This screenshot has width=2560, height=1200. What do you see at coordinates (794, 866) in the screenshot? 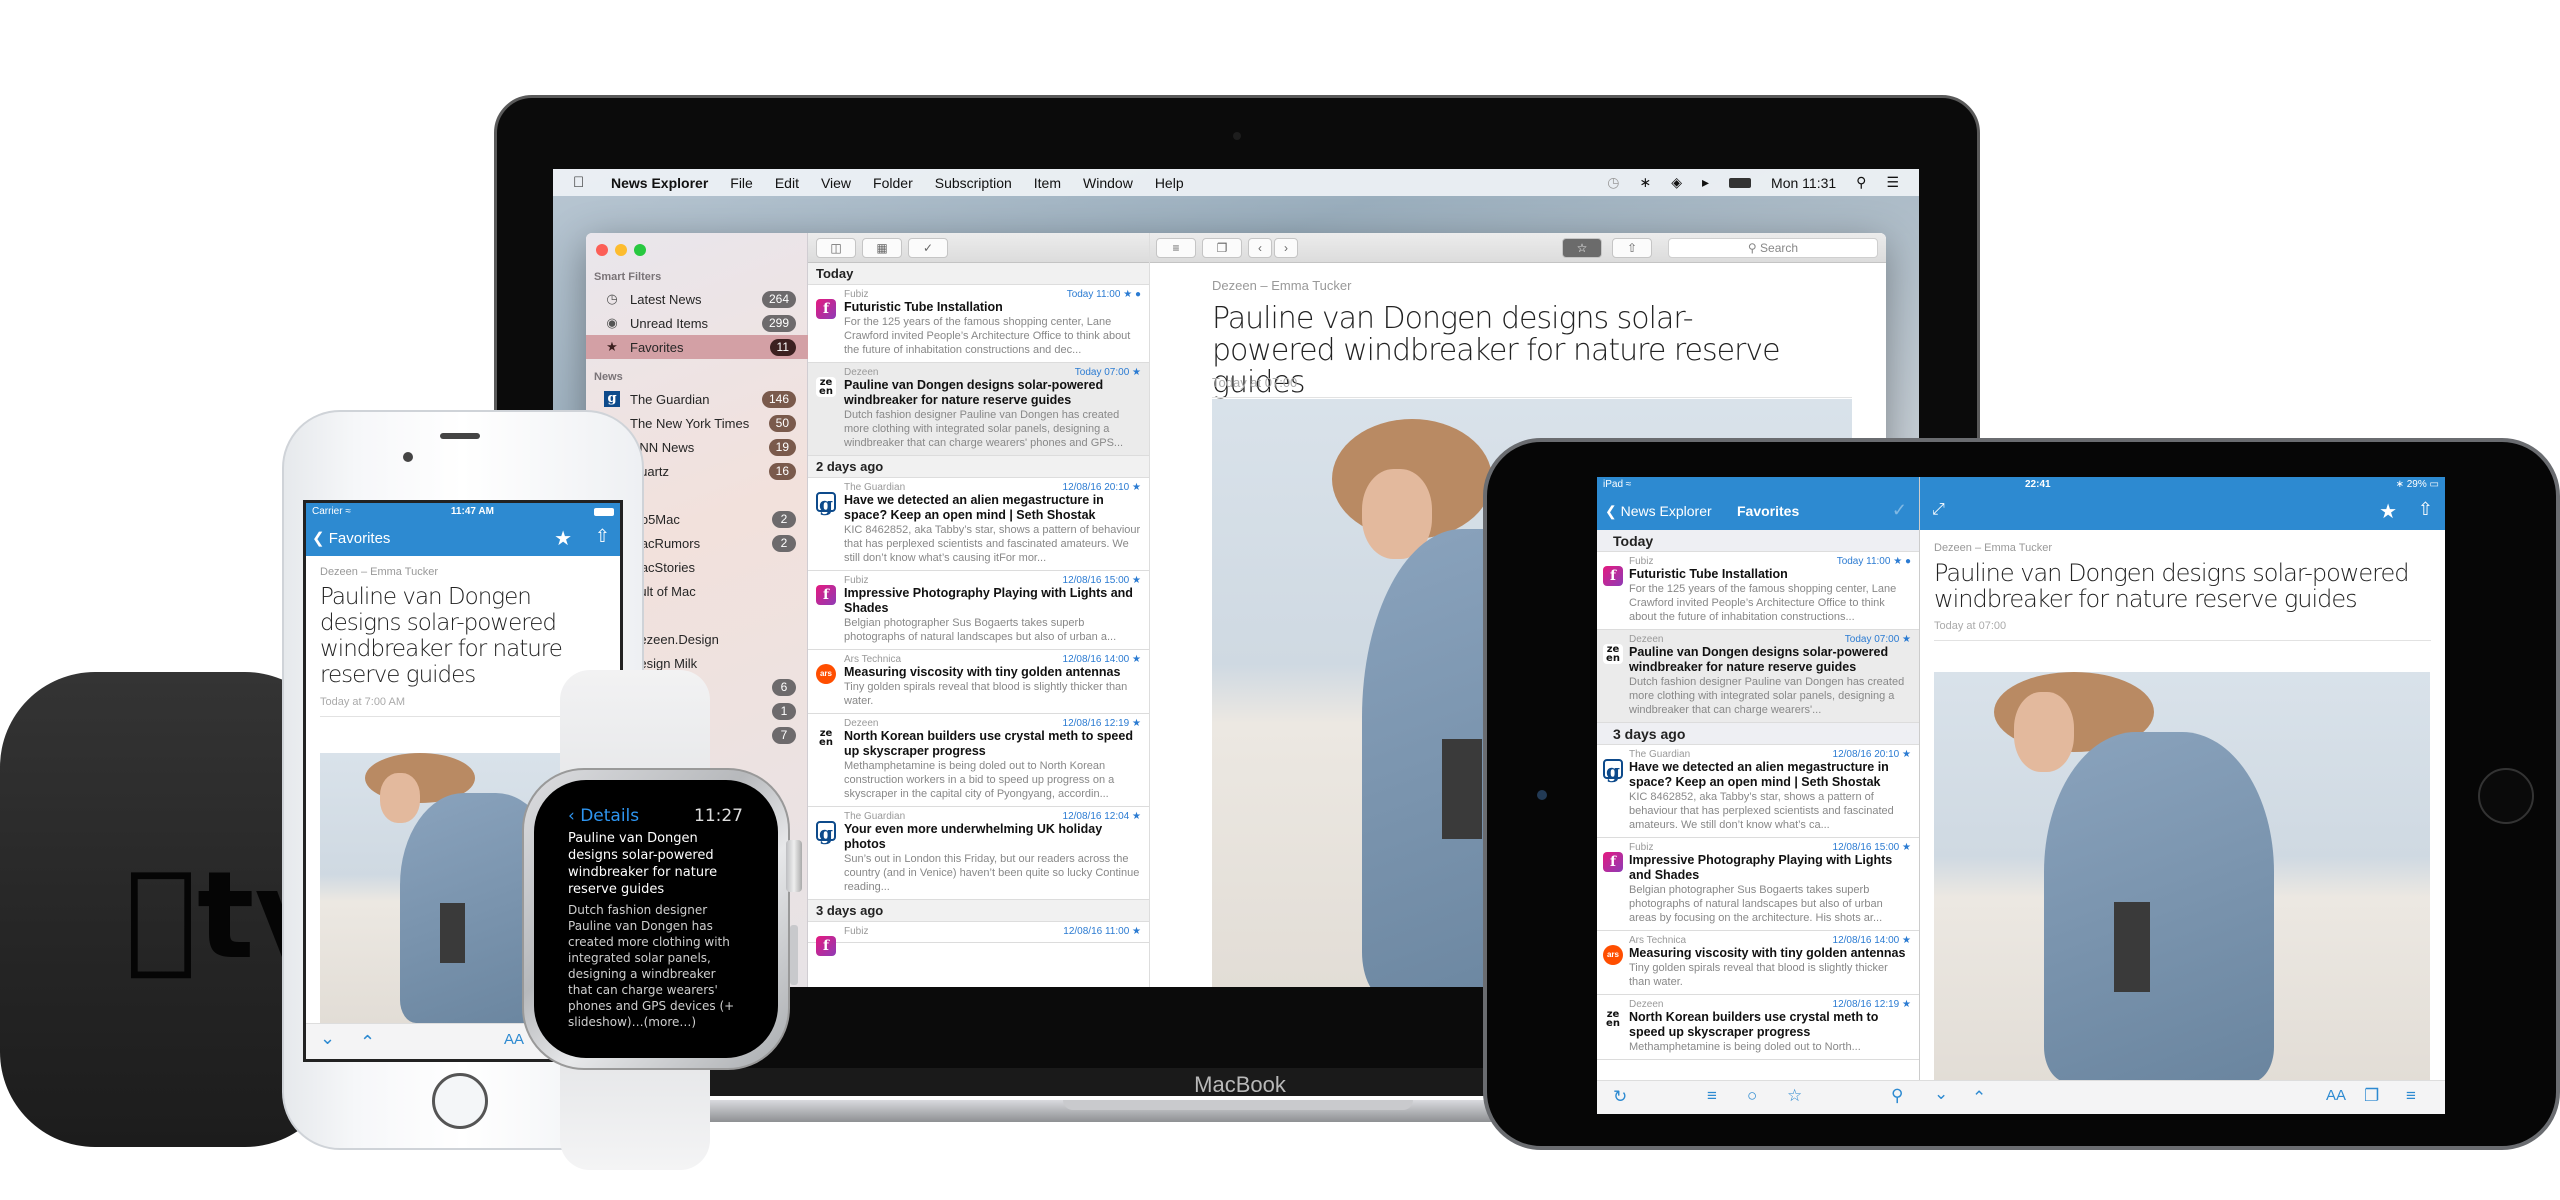
I see `watch-digital-crown` at bounding box center [794, 866].